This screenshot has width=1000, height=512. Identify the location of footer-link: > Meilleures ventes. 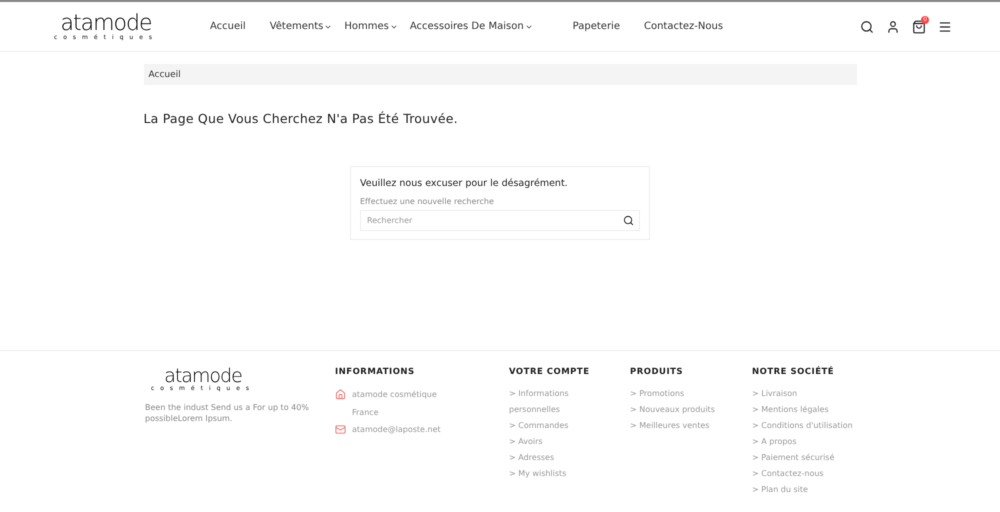
(685, 426).